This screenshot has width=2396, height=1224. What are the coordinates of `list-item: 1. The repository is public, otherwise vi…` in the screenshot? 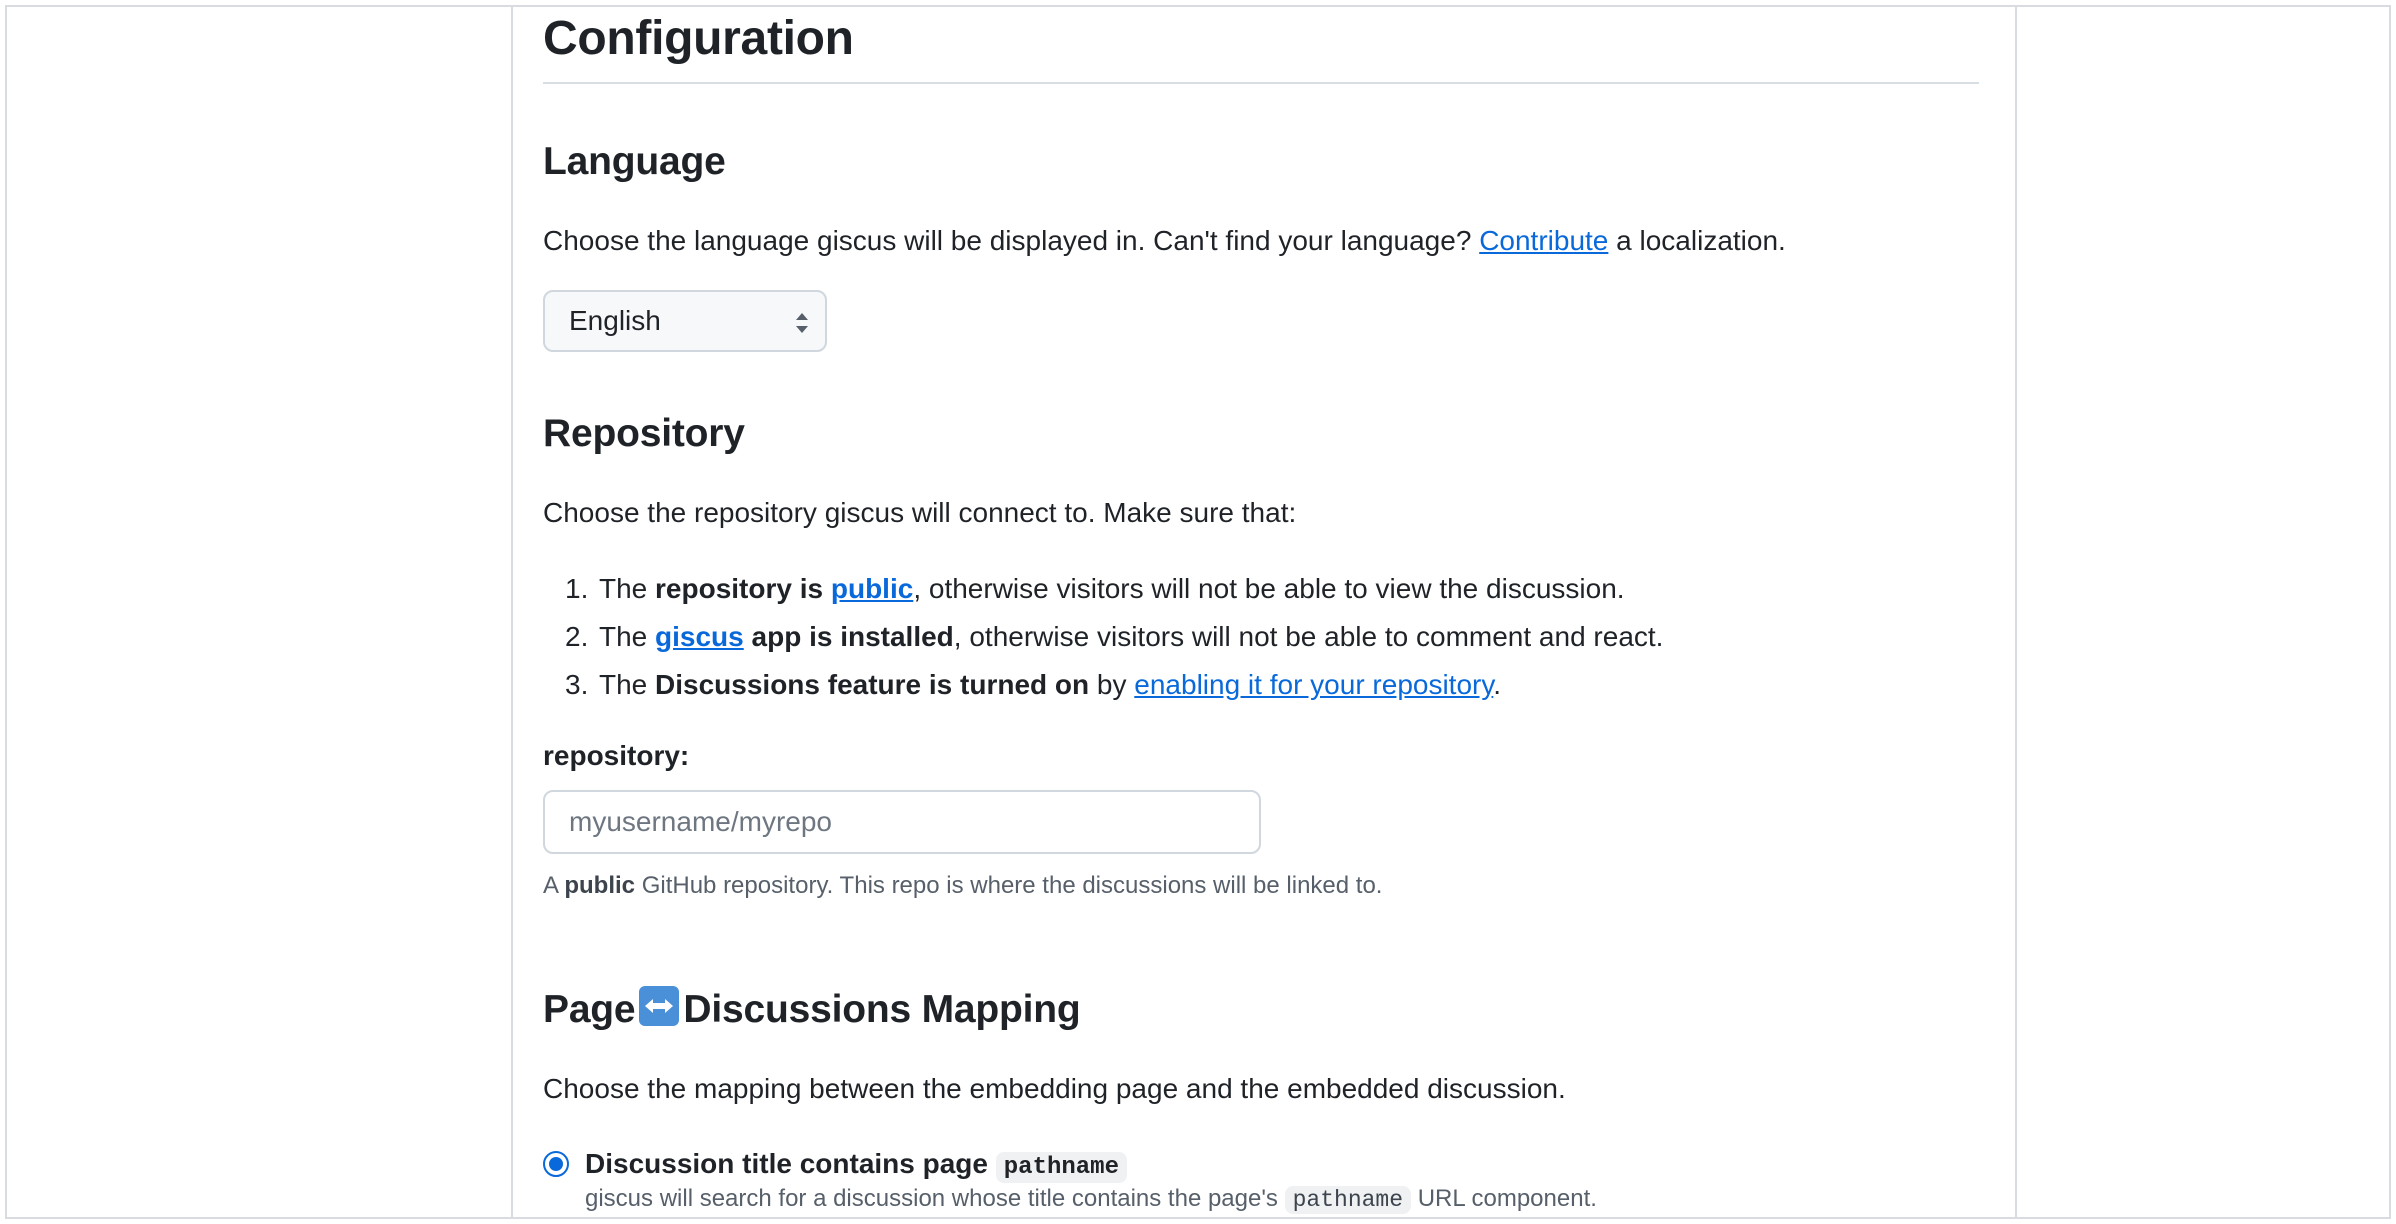 It's located at (1114, 589).